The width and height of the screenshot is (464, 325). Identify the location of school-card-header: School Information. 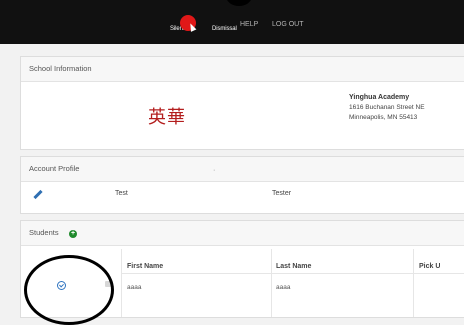
(242, 69).